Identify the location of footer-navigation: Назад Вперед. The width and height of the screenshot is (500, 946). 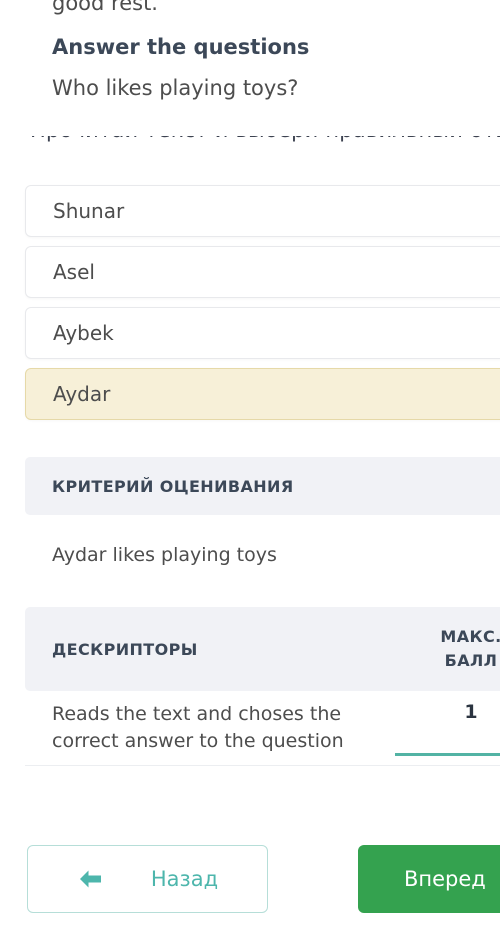
(250, 880).